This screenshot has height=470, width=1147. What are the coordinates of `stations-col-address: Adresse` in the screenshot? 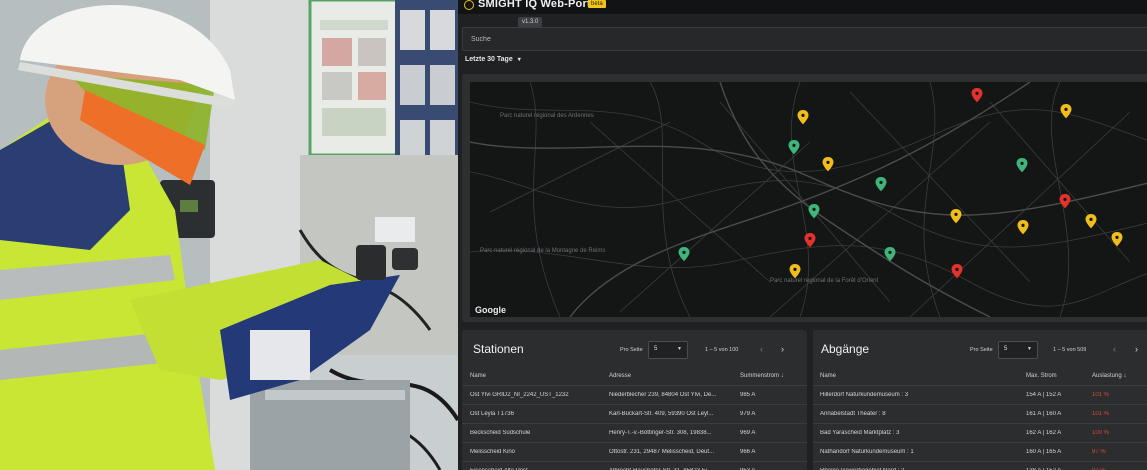 It's located at (620, 376).